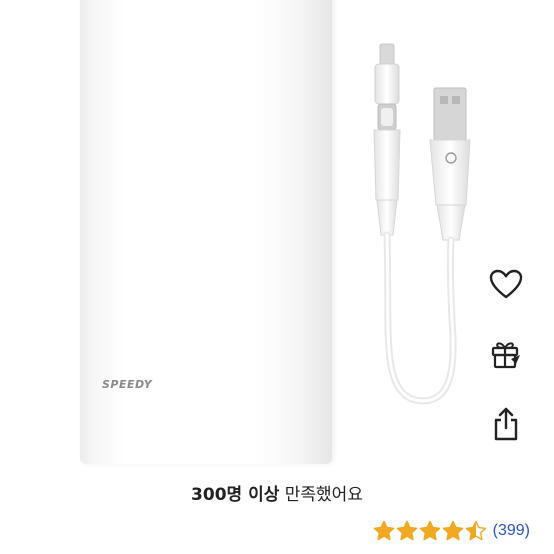 This screenshot has height=554, width=554. What do you see at coordinates (511, 531) in the screenshot?
I see `review-count-link: (399)` at bounding box center [511, 531].